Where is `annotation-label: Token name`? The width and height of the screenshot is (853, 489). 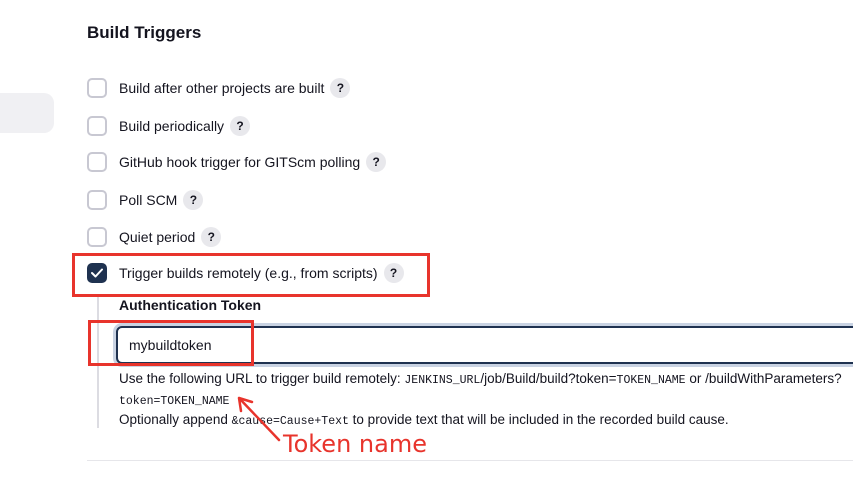
annotation-label: Token name is located at coordinates (355, 444).